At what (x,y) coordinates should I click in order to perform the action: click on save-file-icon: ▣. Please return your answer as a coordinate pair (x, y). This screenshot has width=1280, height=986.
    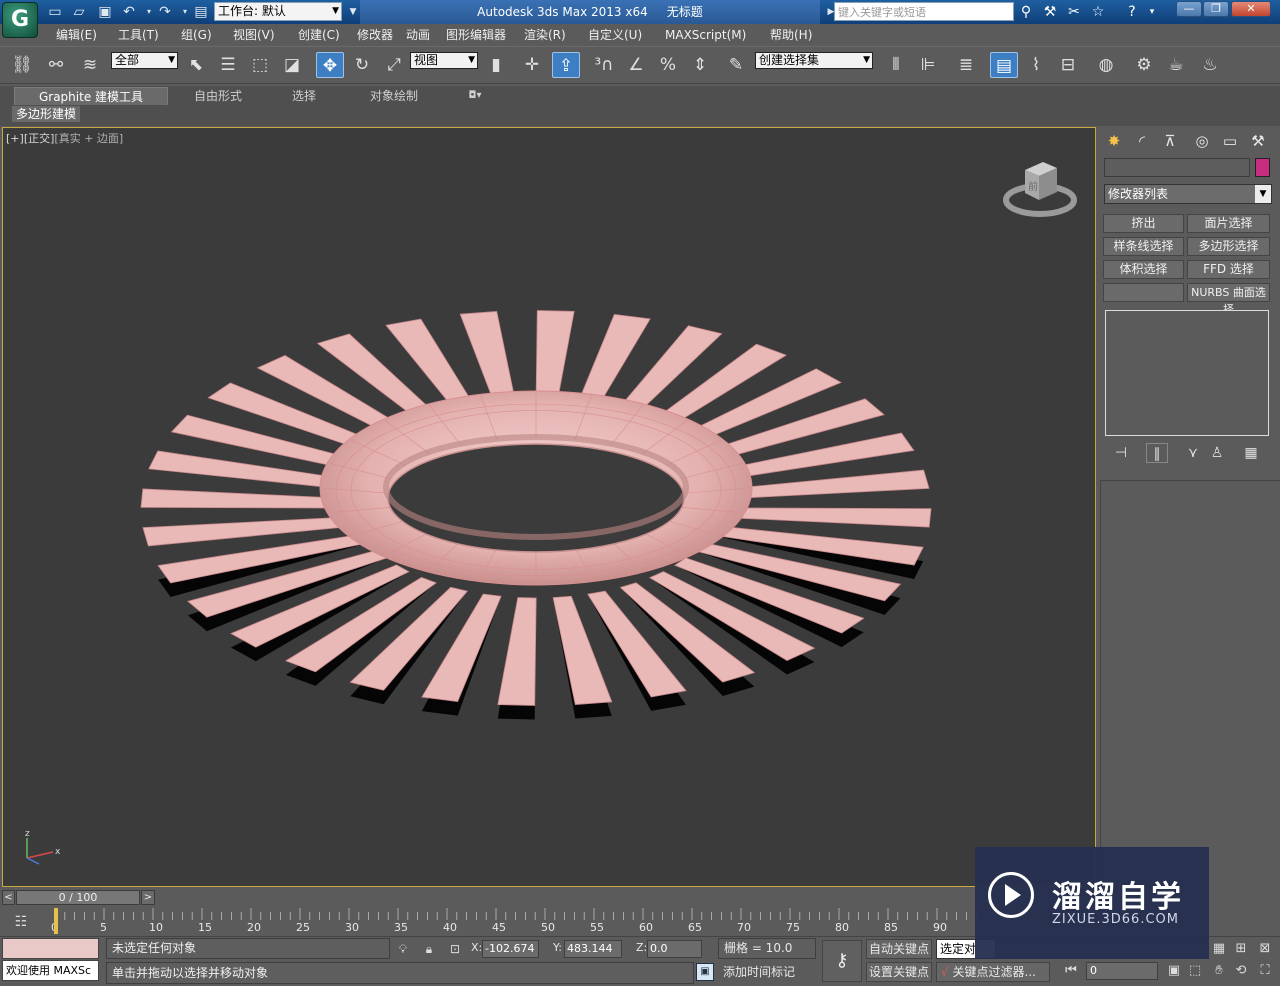
    Looking at the image, I should click on (105, 12).